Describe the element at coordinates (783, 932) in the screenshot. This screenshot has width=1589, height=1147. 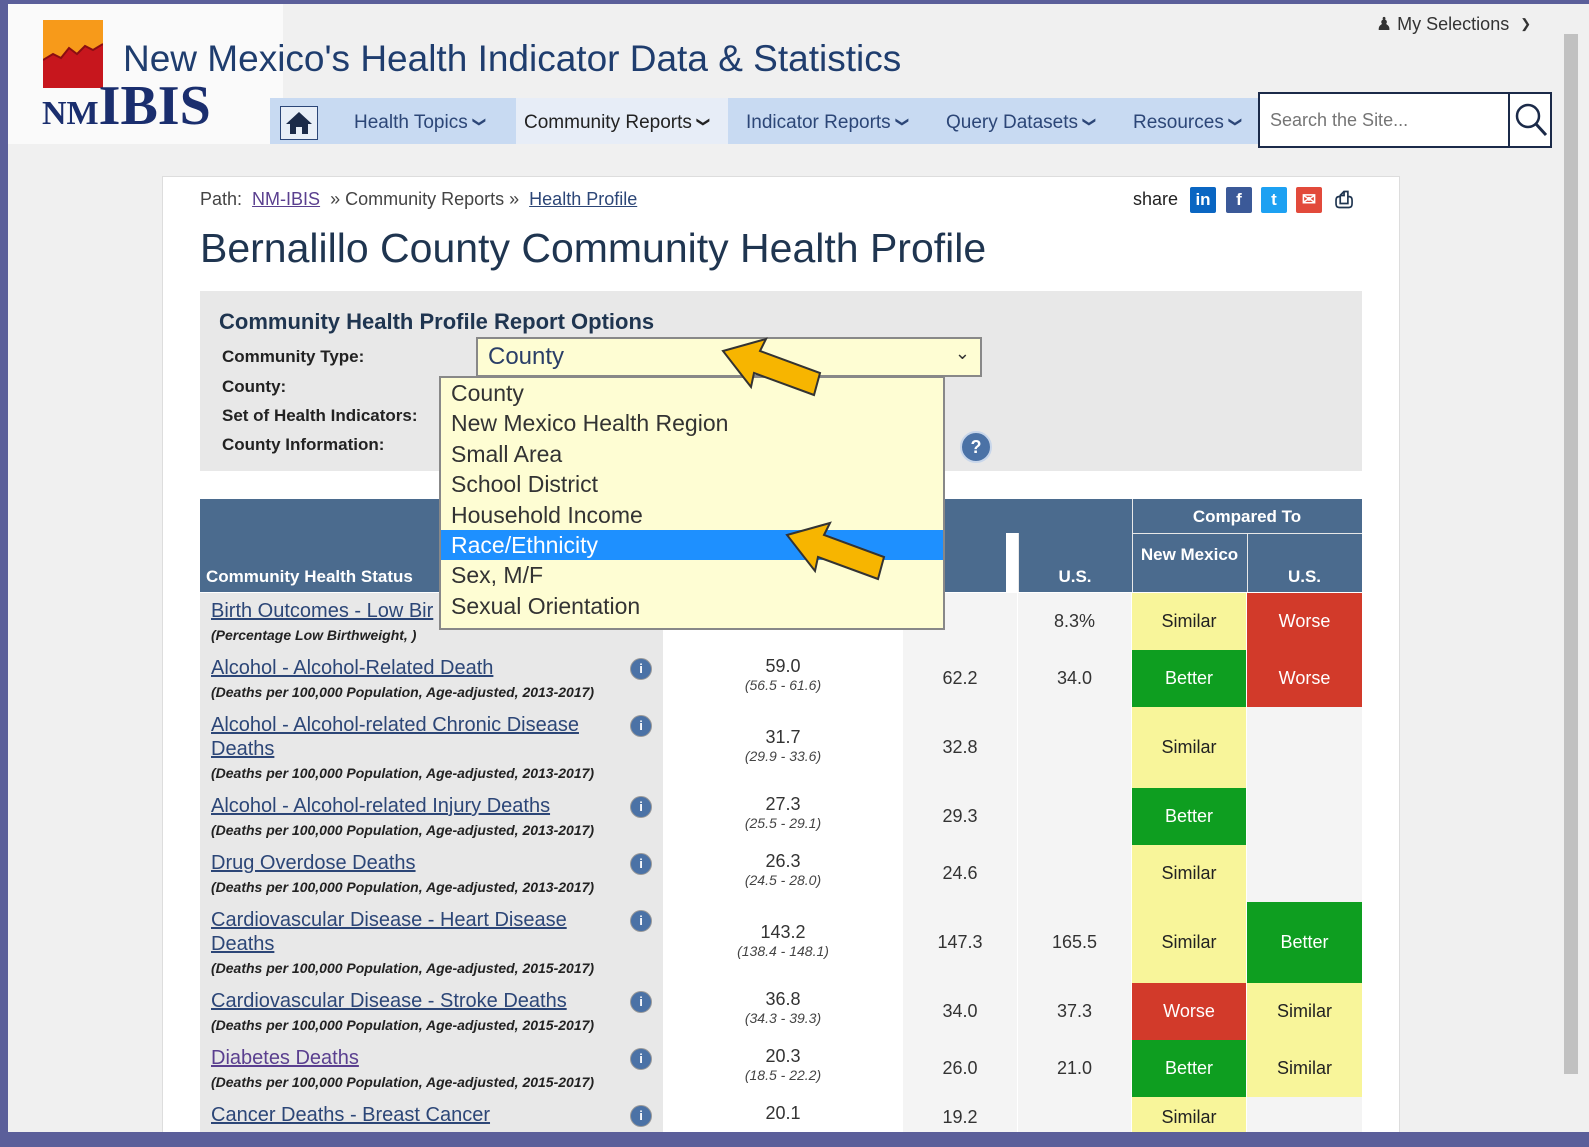
I see `value-text: 143.2` at that location.